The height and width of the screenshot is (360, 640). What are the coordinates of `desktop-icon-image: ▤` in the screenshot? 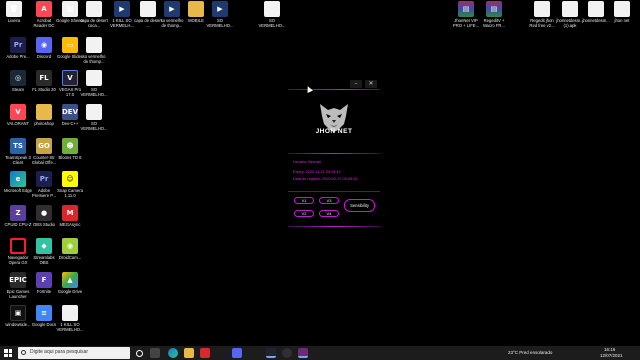 It's located at (466, 9).